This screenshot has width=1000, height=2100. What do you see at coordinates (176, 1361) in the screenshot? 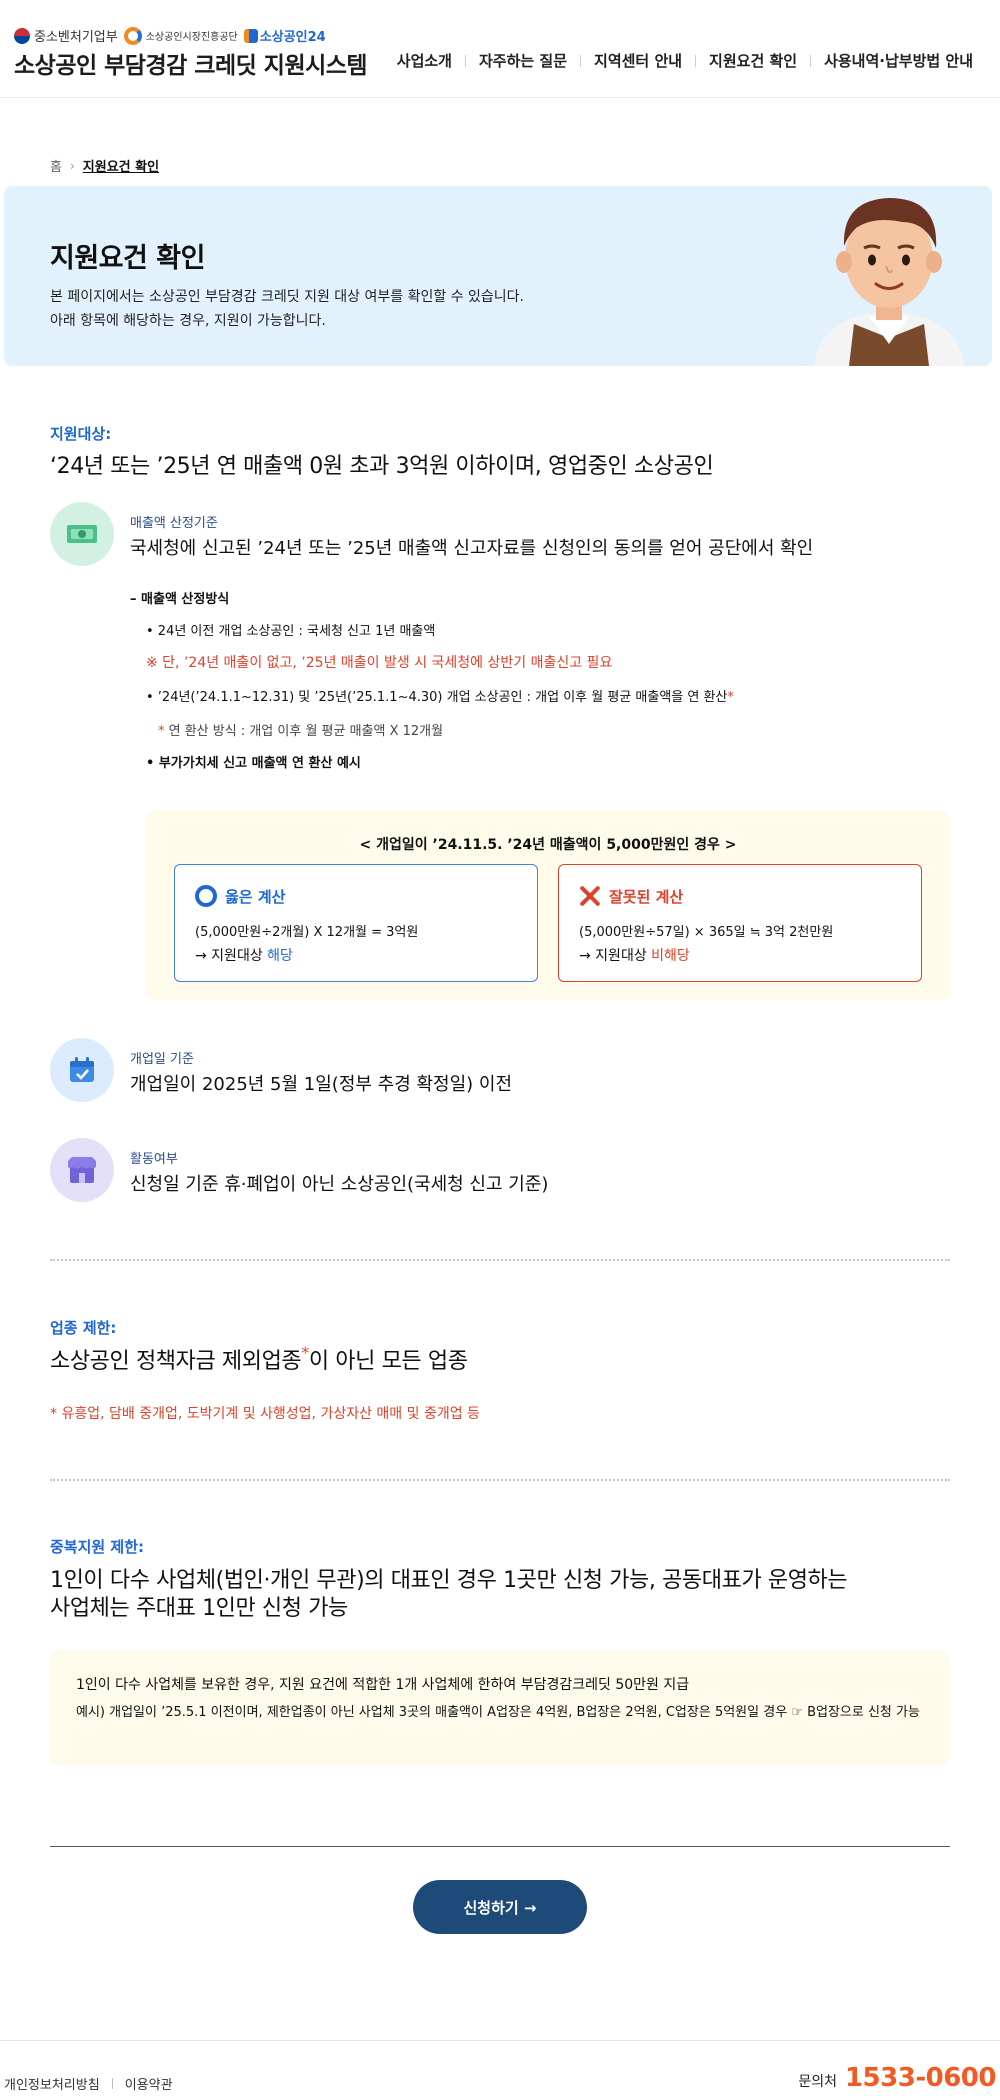
I see `industry-title-text: 소상공인 정책자금 제외업종` at bounding box center [176, 1361].